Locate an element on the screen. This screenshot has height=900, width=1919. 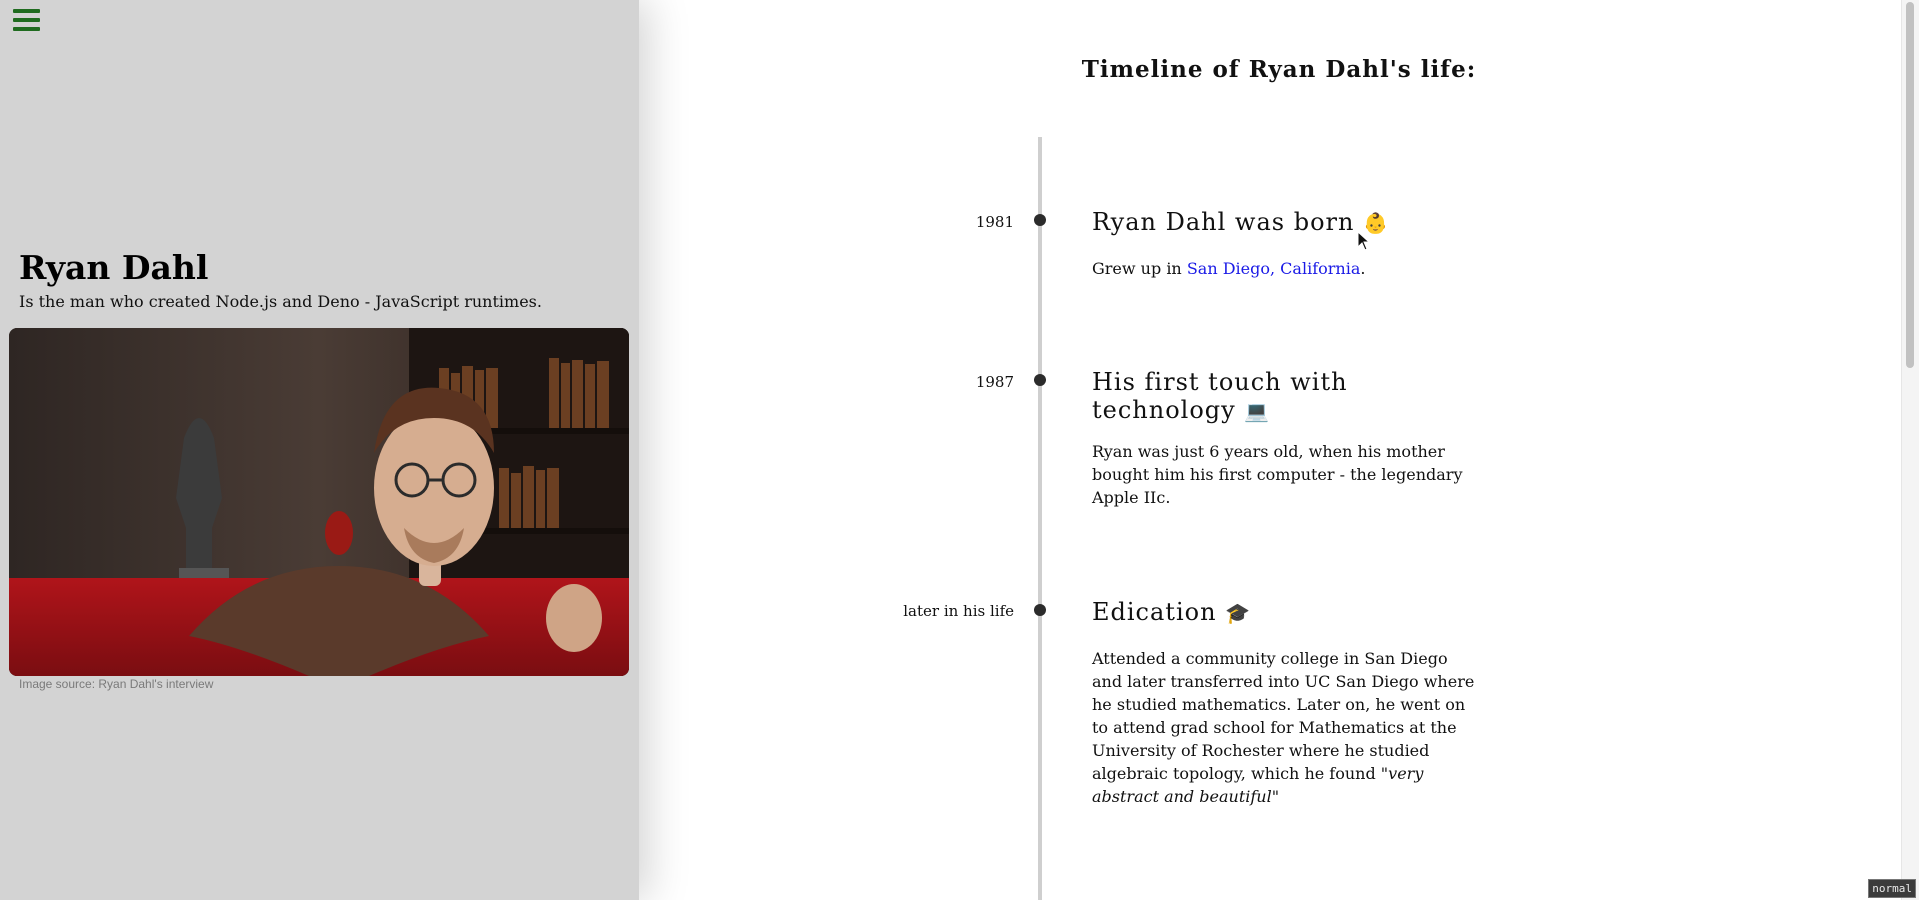
profile-name: Ryan Dahl is located at coordinates (114, 267).